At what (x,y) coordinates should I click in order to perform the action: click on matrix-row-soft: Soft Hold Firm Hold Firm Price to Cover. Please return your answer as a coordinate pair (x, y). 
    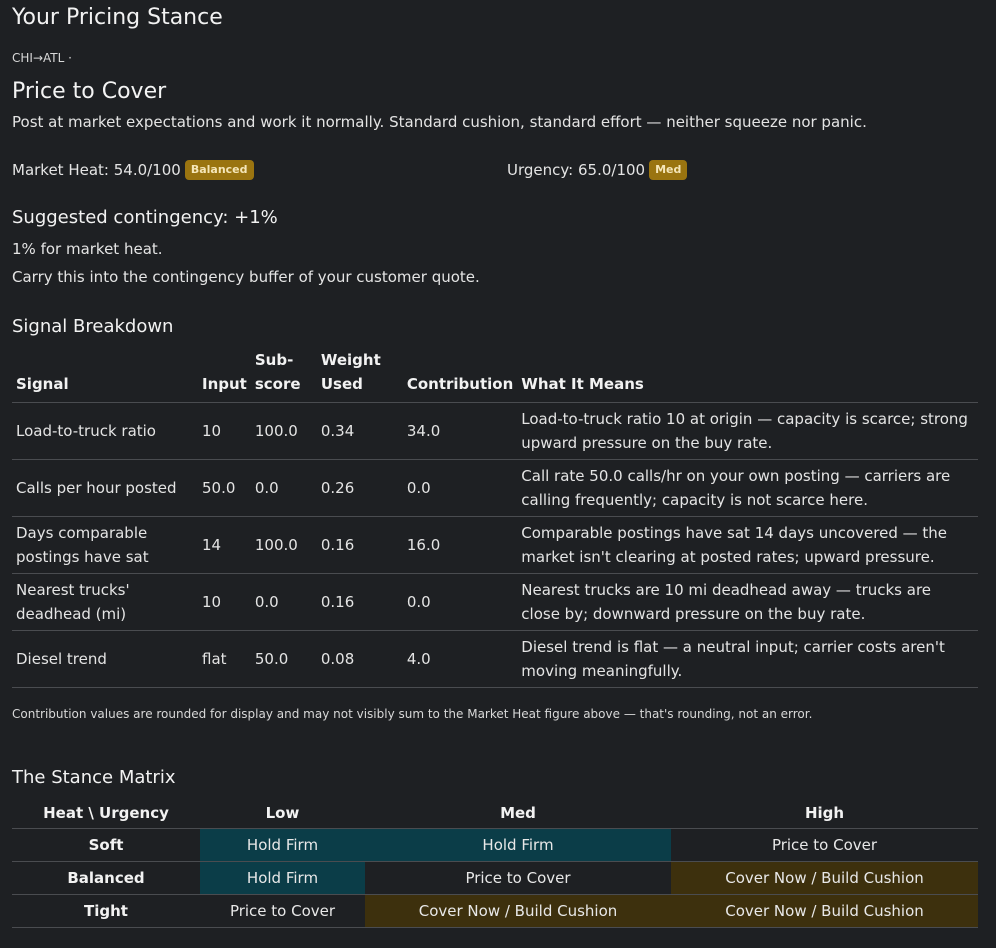
    Looking at the image, I should click on (495, 845).